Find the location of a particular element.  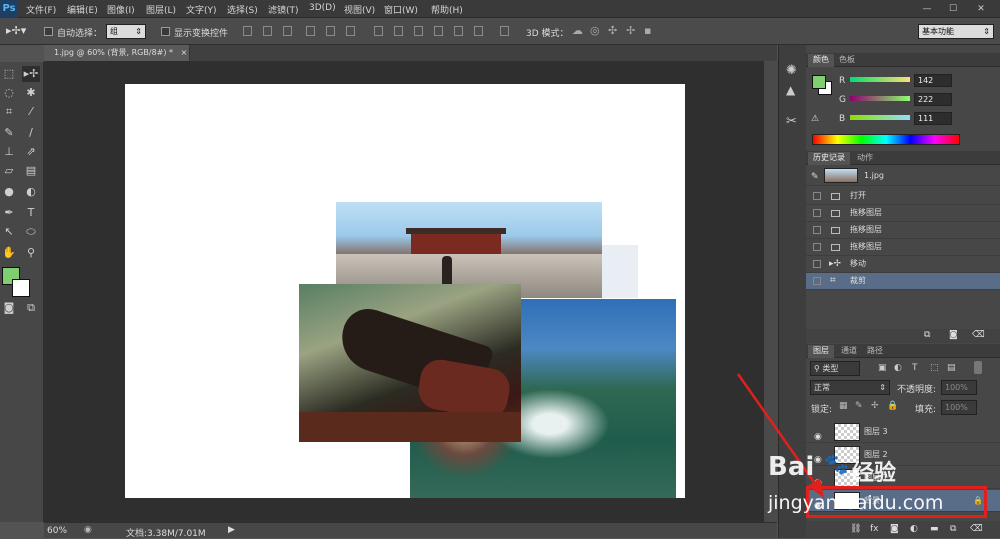

pen-tool-icon: ✒ is located at coordinates (9, 213).